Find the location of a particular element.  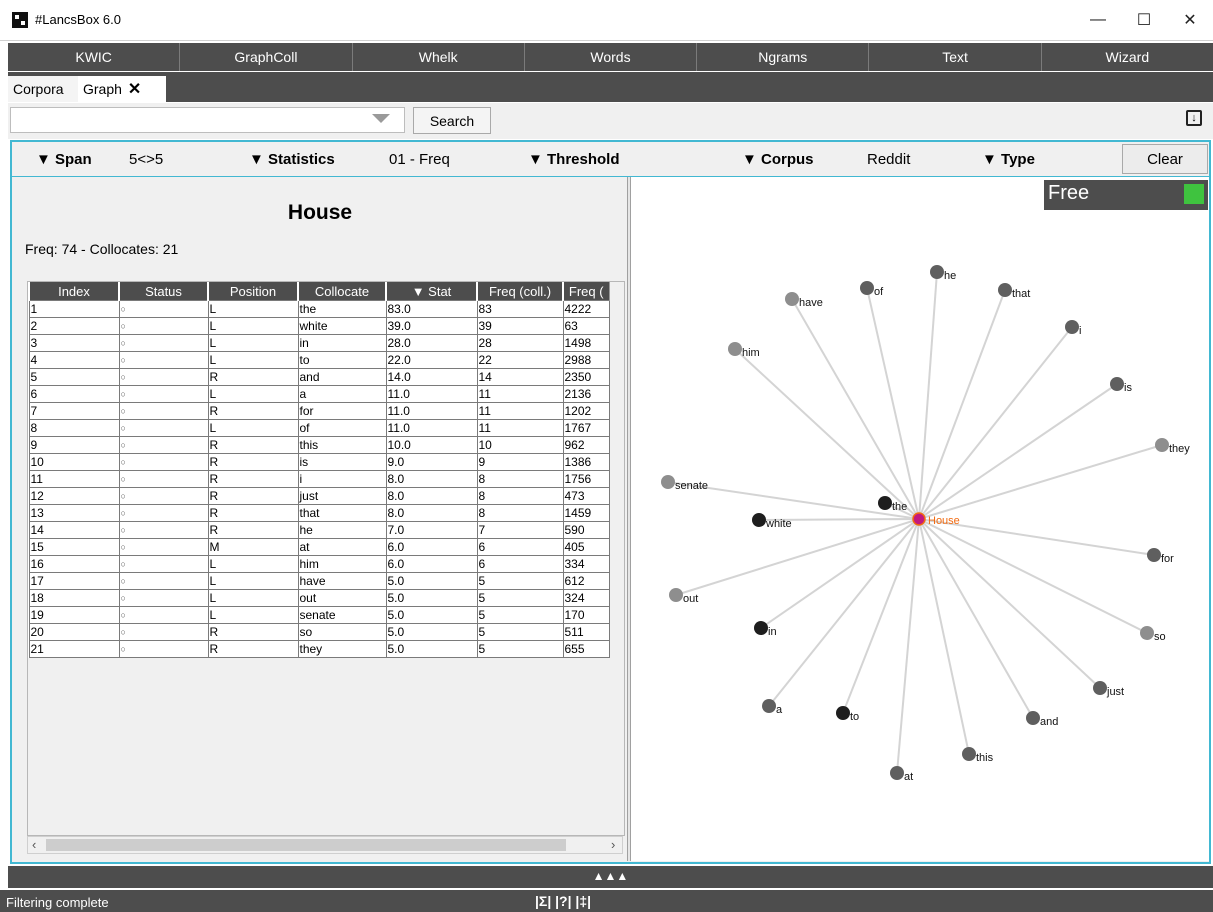

minimize-button: — is located at coordinates (1098, 20).